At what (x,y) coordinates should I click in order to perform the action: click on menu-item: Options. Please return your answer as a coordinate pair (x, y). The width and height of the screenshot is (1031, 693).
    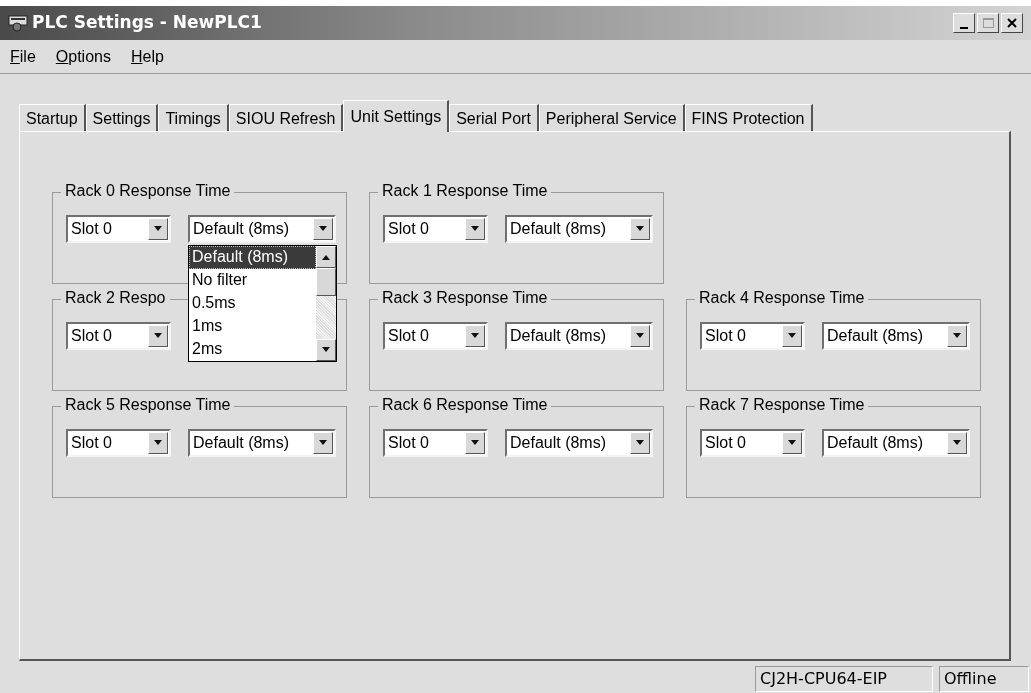
    Looking at the image, I should click on (83, 56).